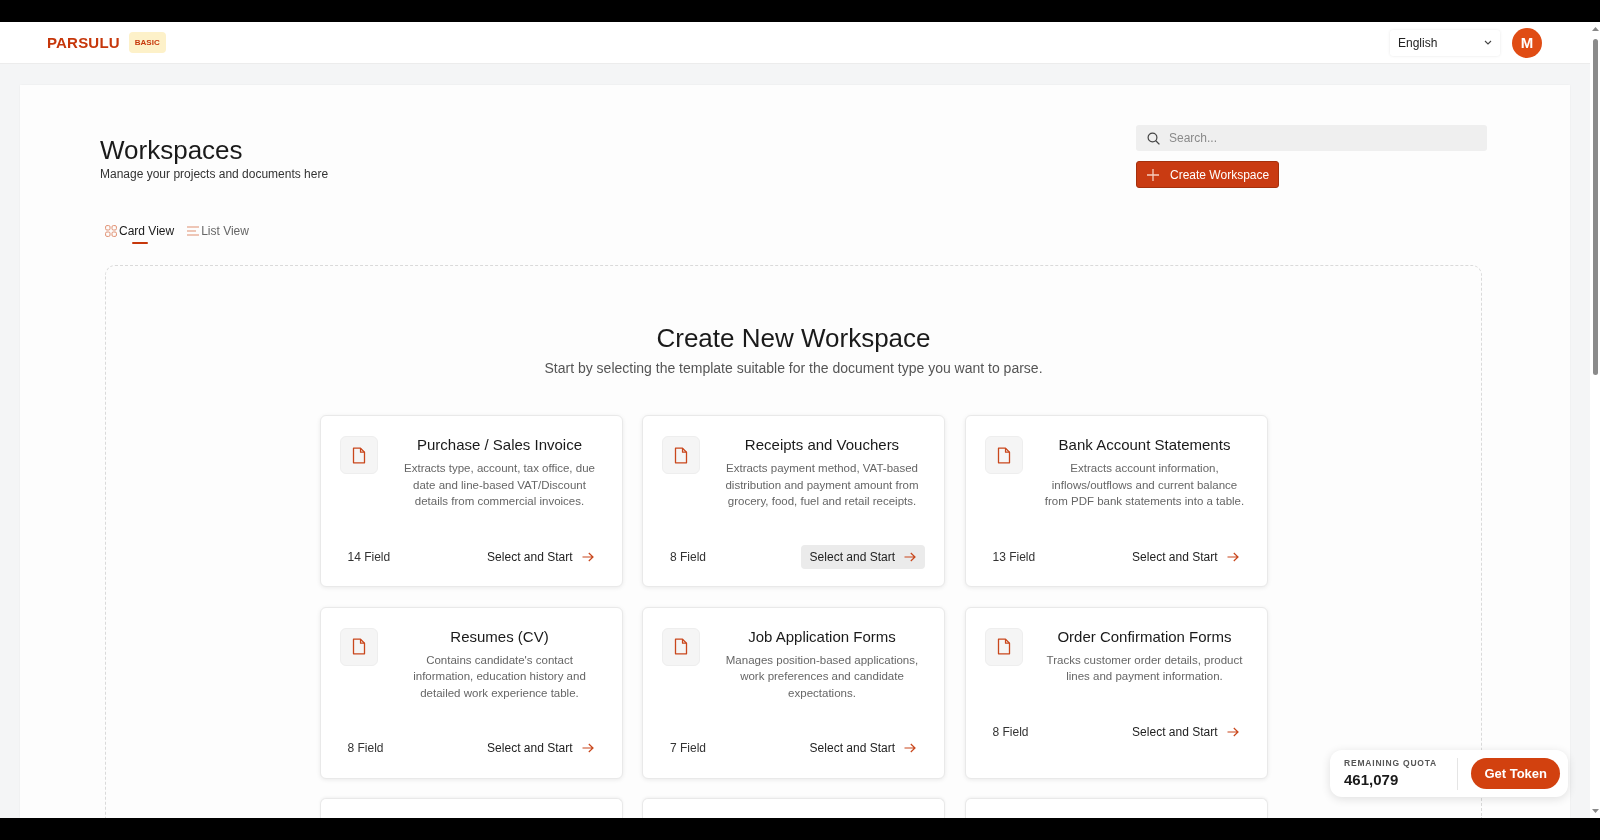 The width and height of the screenshot is (1600, 840). Describe the element at coordinates (1144, 485) in the screenshot. I see `card-description: Extracts account information, inflows/outflows and current balance from PDF bank statements into a table.` at that location.